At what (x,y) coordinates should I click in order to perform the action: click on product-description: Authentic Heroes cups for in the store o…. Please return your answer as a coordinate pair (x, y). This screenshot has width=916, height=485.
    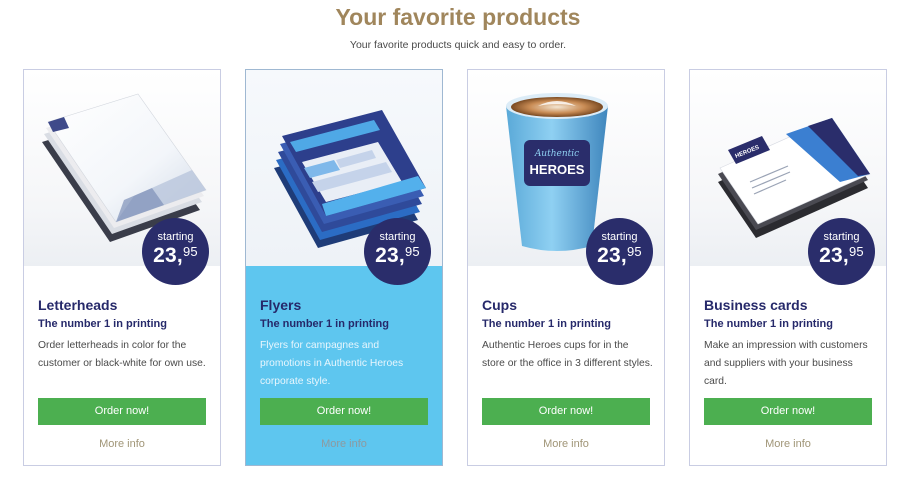
    Looking at the image, I should click on (567, 354).